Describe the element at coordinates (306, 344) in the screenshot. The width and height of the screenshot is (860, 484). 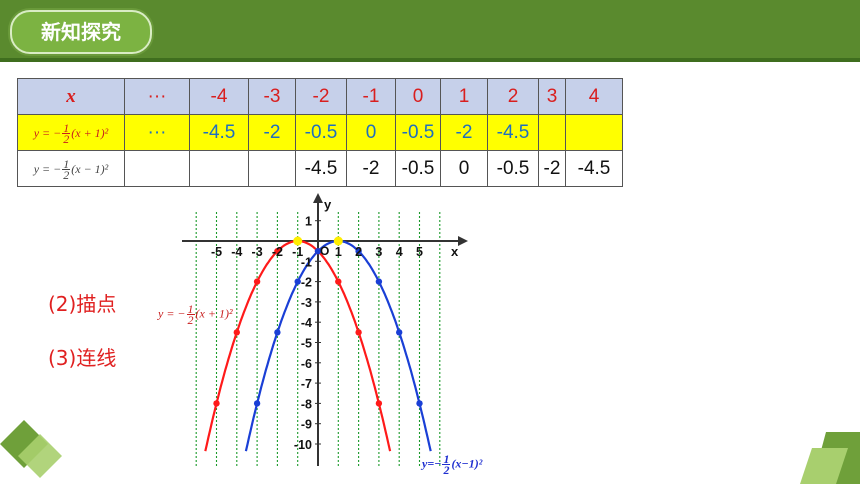
I see `y-tick-label: -5` at that location.